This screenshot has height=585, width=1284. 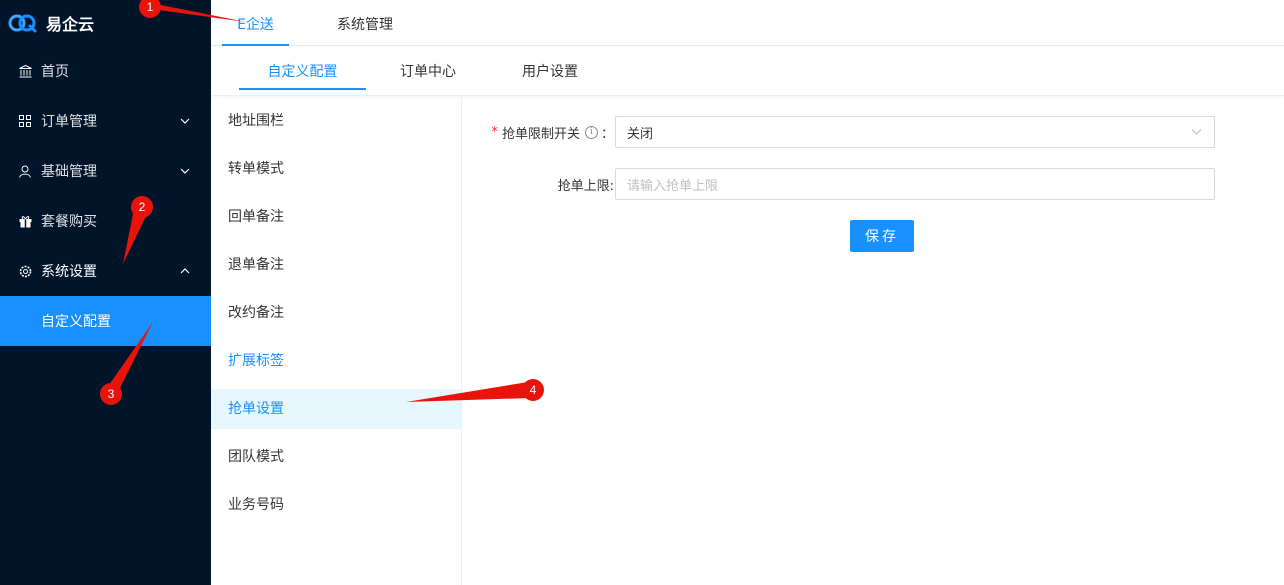 I want to click on menu-item-transfer-mode: 转单模式, so click(x=336, y=169).